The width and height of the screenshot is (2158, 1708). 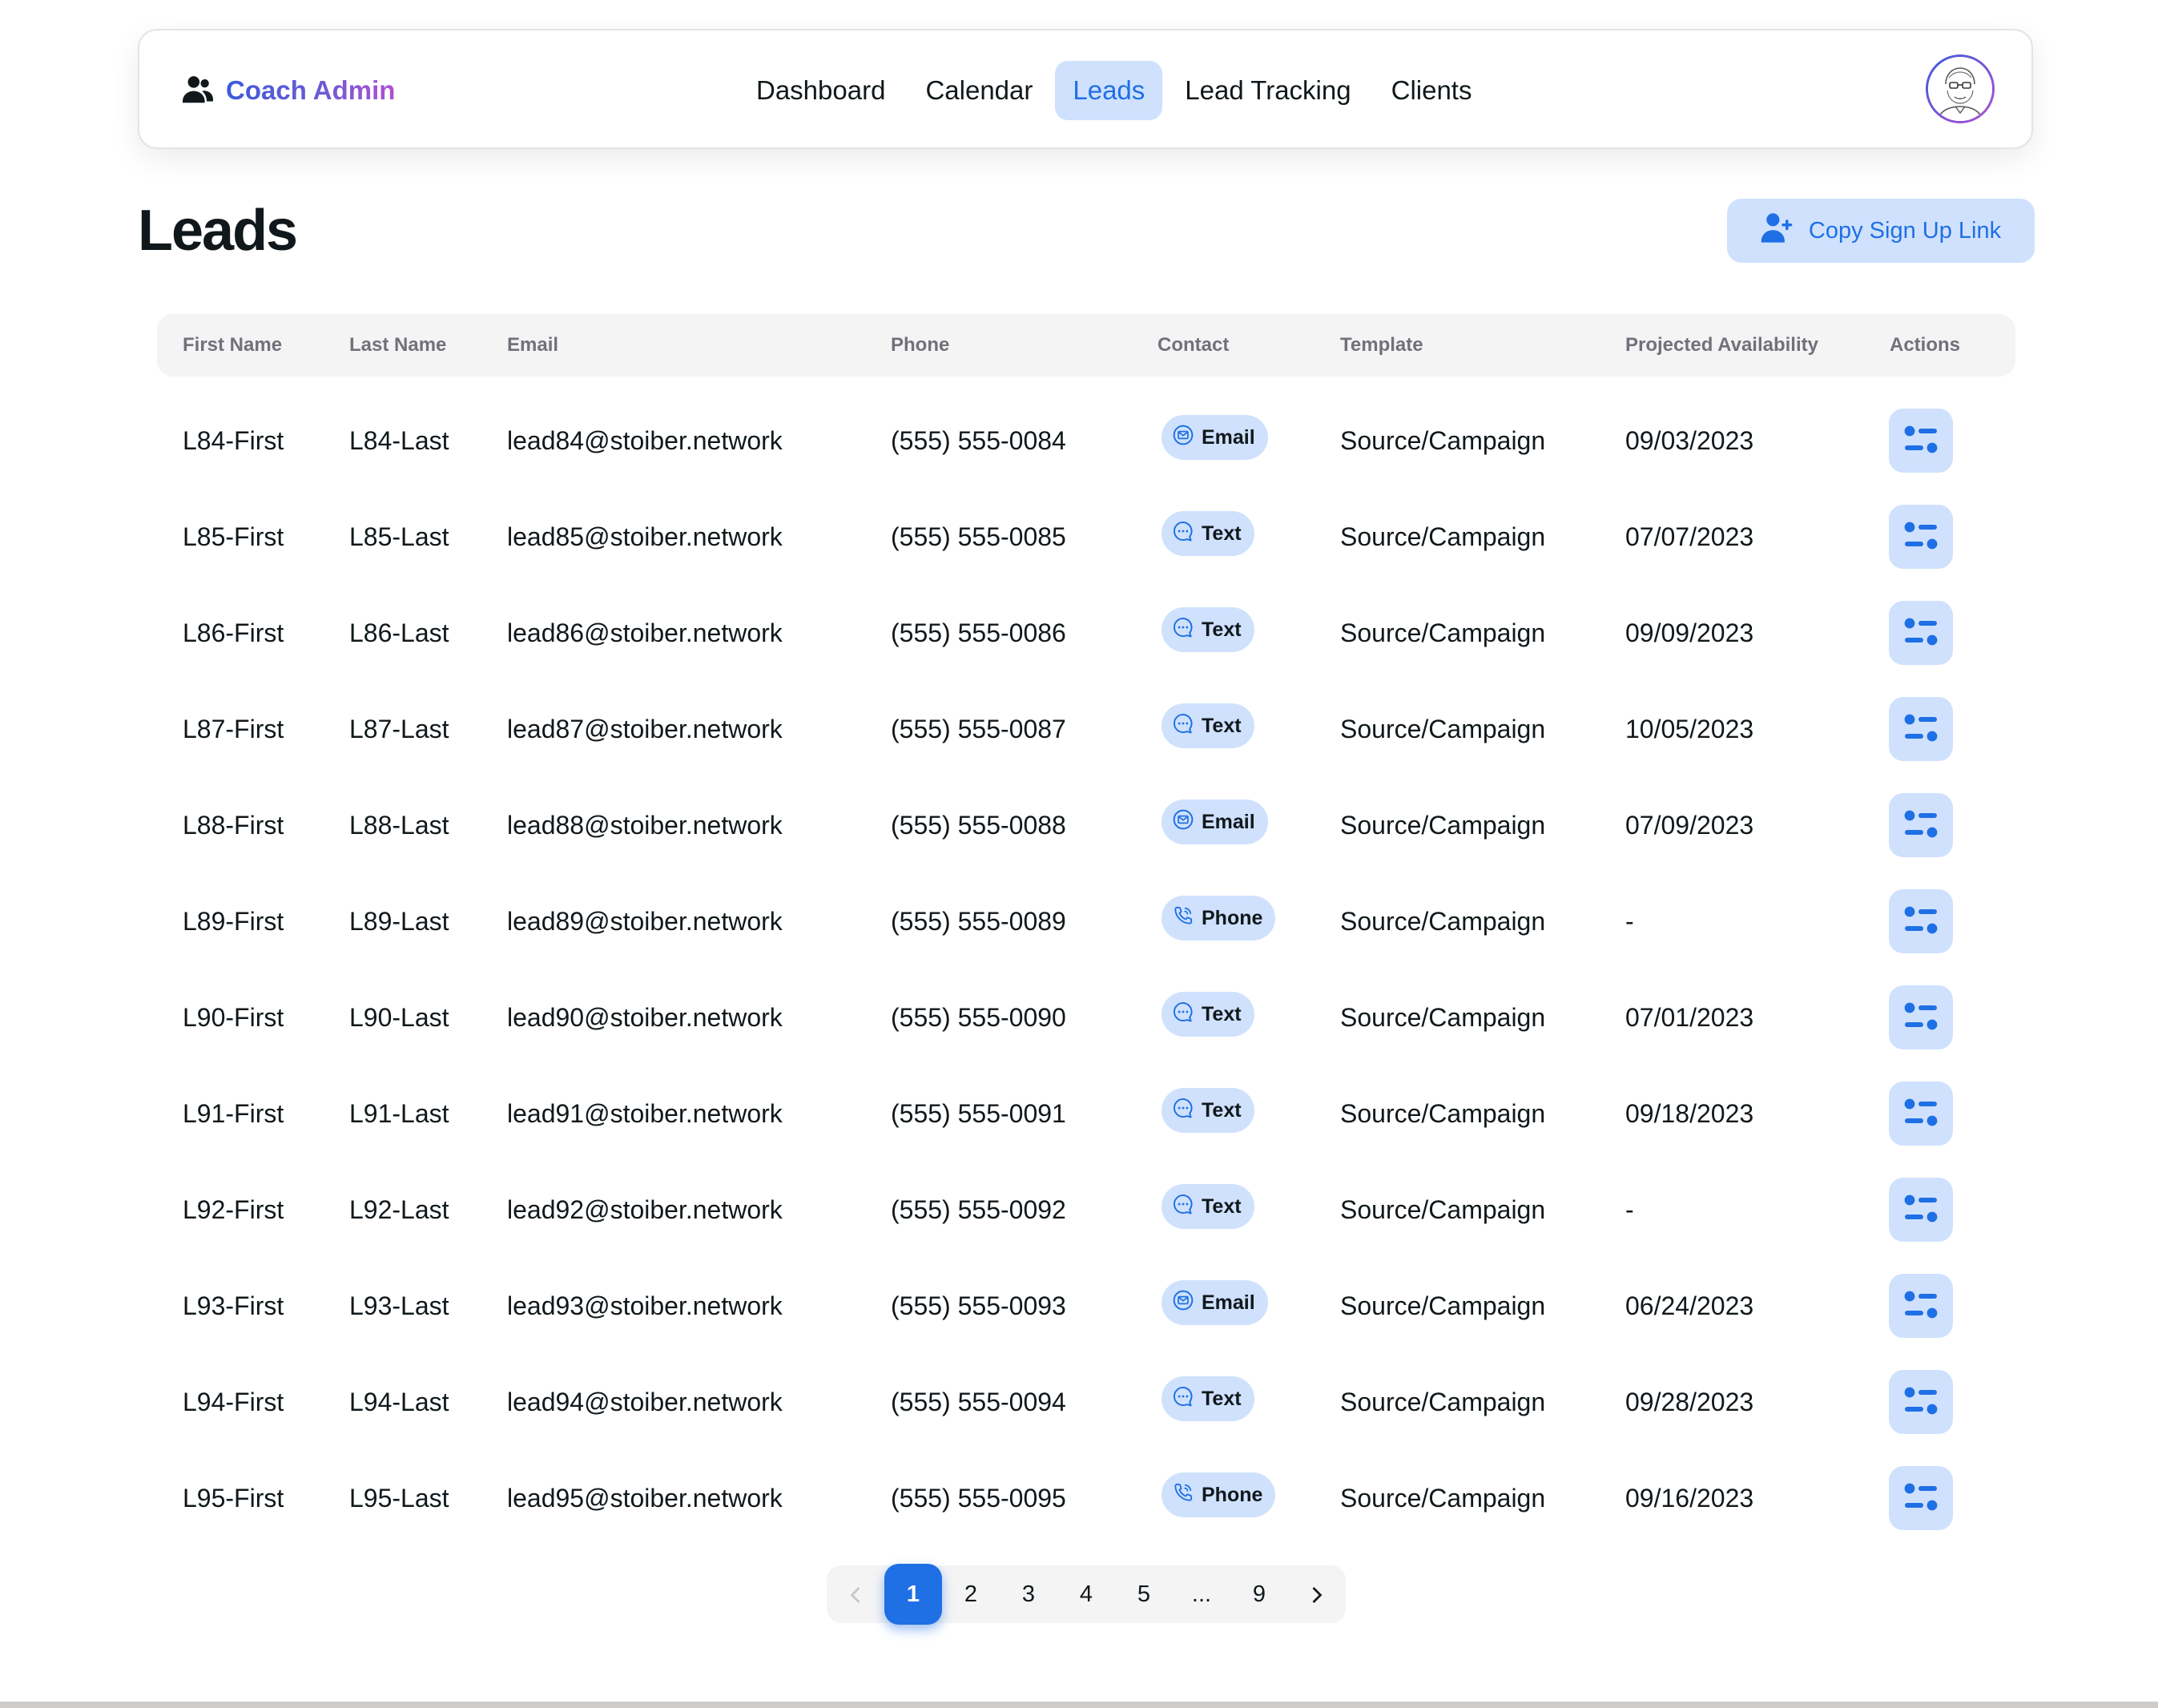 I want to click on email-cell: lead86@stoiber.network, so click(x=645, y=633).